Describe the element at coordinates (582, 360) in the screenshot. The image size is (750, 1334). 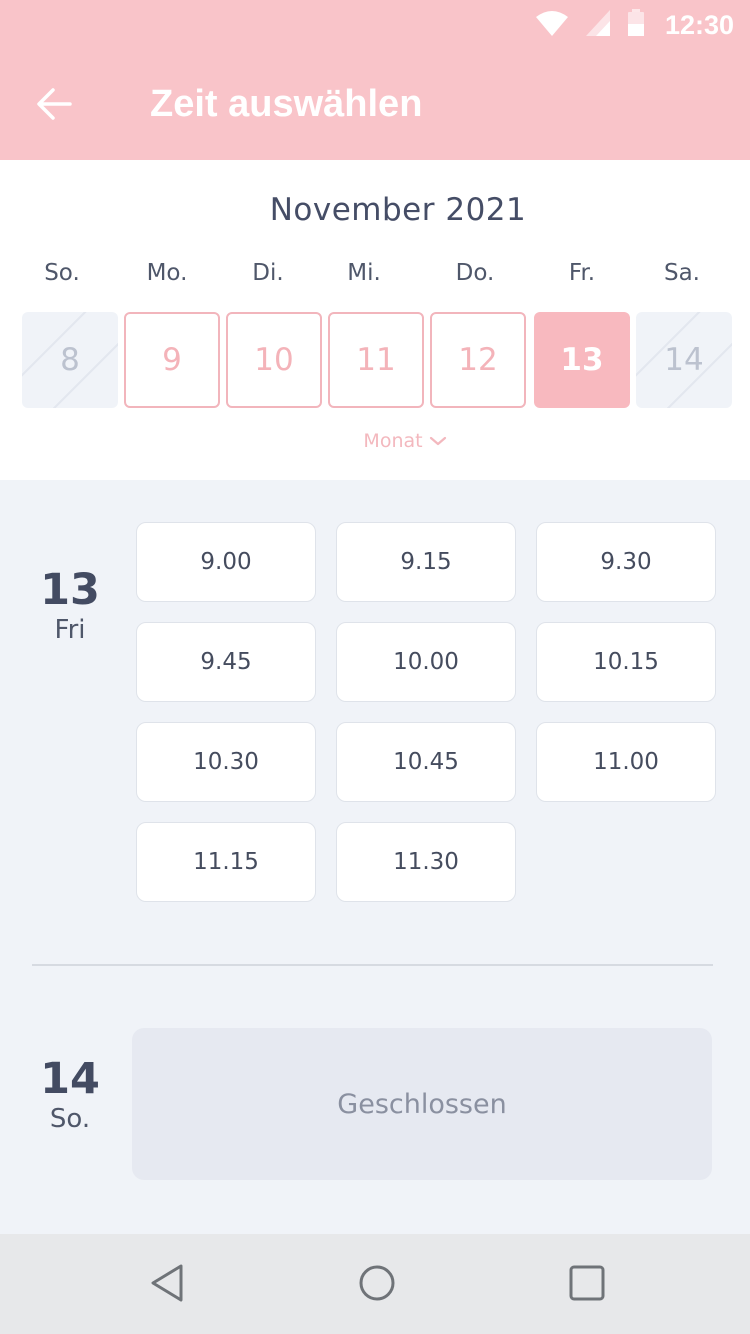
I see `day-cell-selected: 13` at that location.